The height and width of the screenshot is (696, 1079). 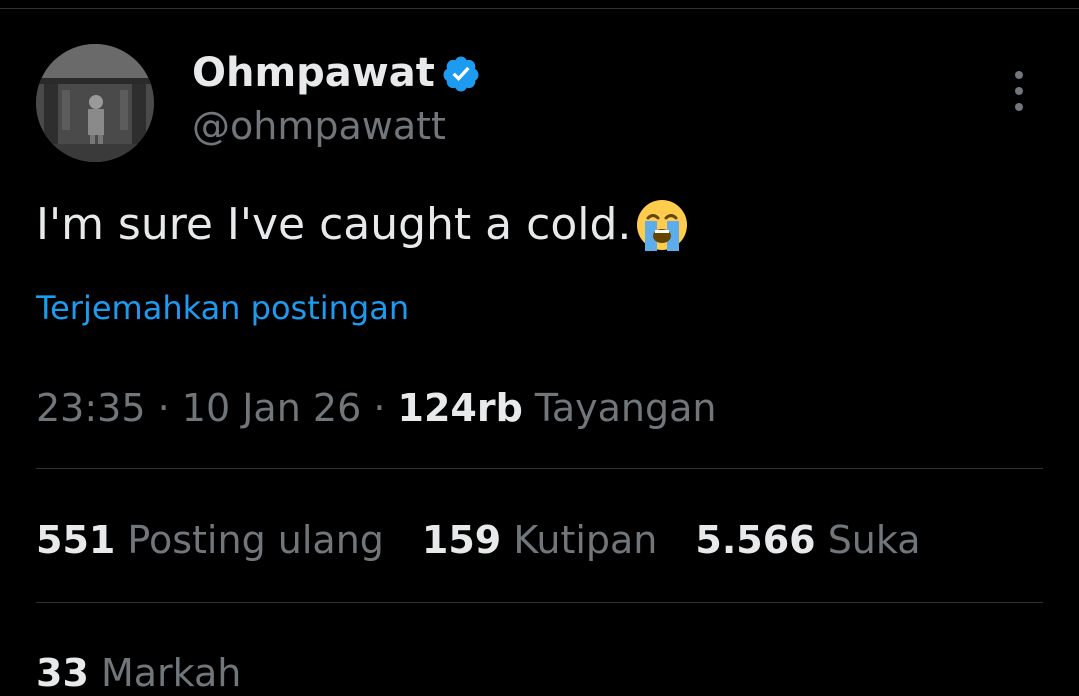 What do you see at coordinates (76, 540) in the screenshot?
I see `reposts-count: 551` at bounding box center [76, 540].